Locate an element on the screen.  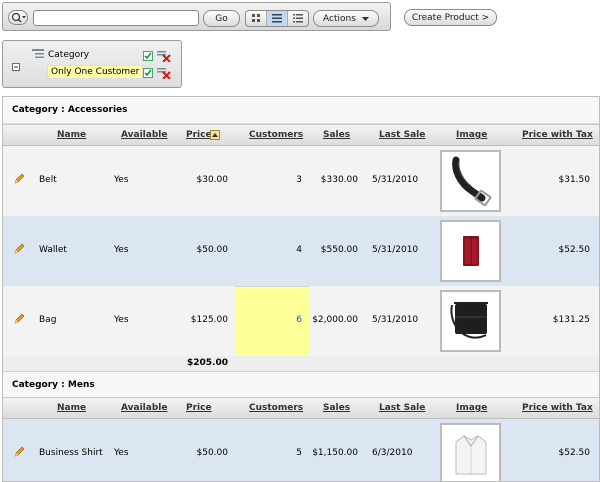
sort-ascending-icon is located at coordinates (215, 135).